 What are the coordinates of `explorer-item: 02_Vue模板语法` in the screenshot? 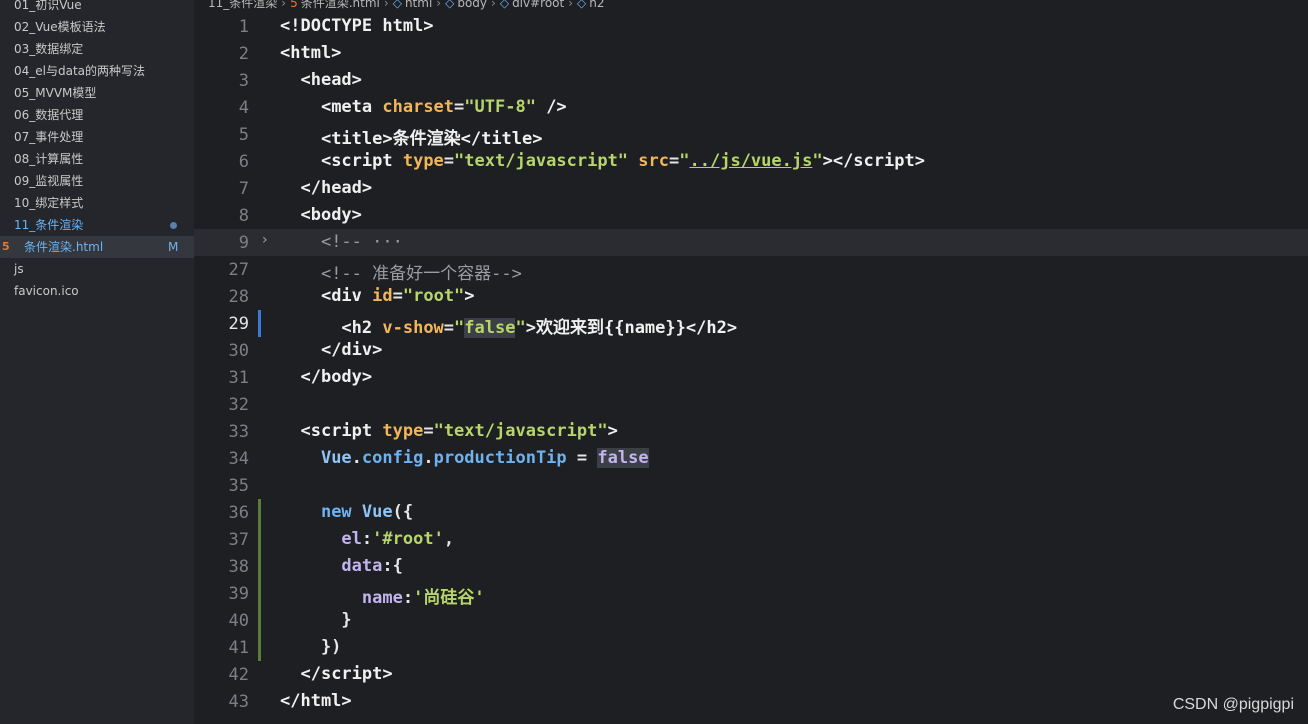 It's located at (97, 27).